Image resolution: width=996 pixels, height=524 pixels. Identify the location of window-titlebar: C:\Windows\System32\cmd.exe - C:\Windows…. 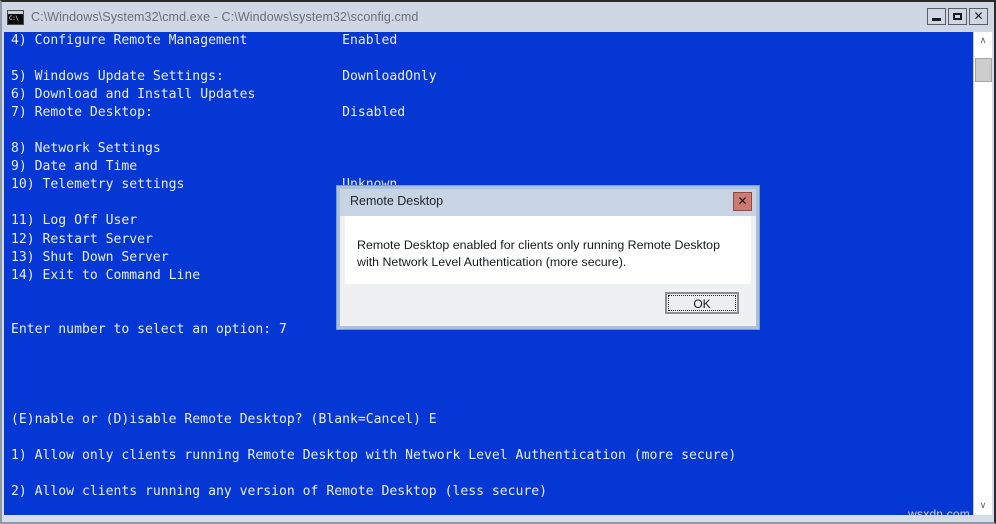
(498, 17).